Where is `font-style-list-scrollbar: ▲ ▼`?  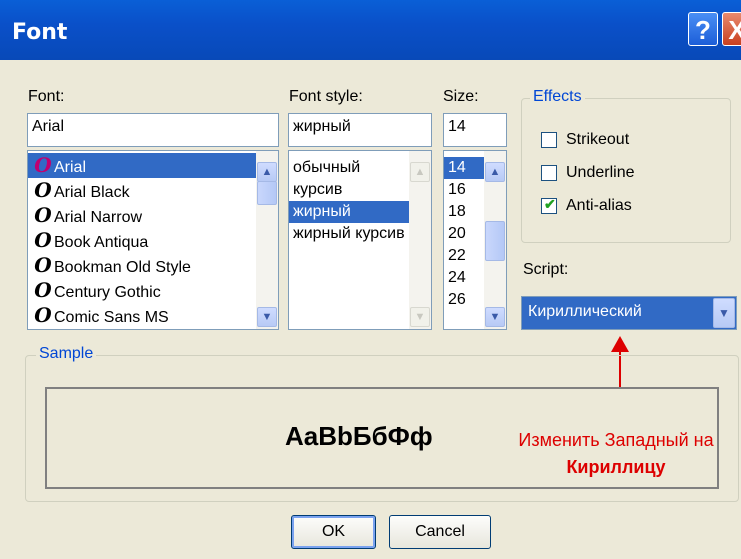
font-style-list-scrollbar: ▲ ▼ is located at coordinates (420, 240).